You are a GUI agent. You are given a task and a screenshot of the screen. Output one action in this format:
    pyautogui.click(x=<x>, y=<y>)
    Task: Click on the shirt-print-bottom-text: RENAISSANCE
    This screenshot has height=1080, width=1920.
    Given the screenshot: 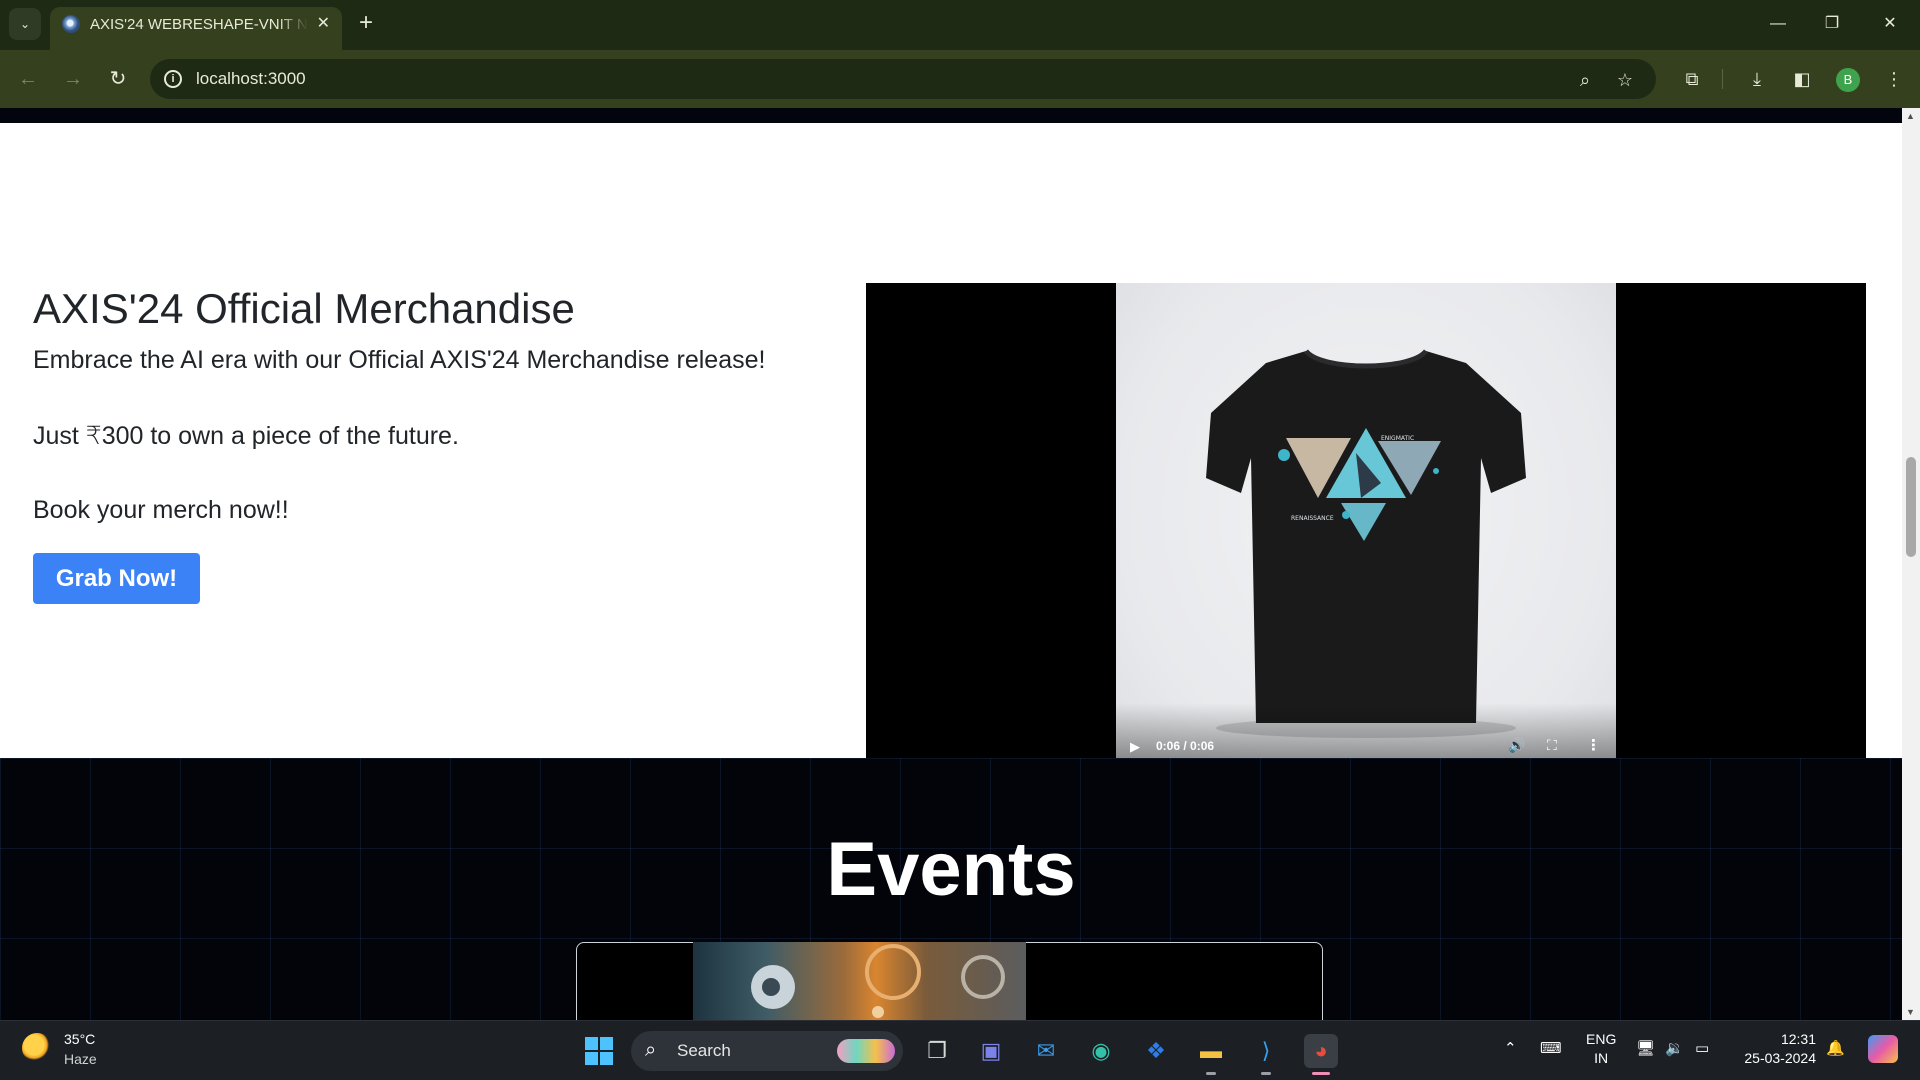 What is the action you would take?
    pyautogui.click(x=1312, y=518)
    